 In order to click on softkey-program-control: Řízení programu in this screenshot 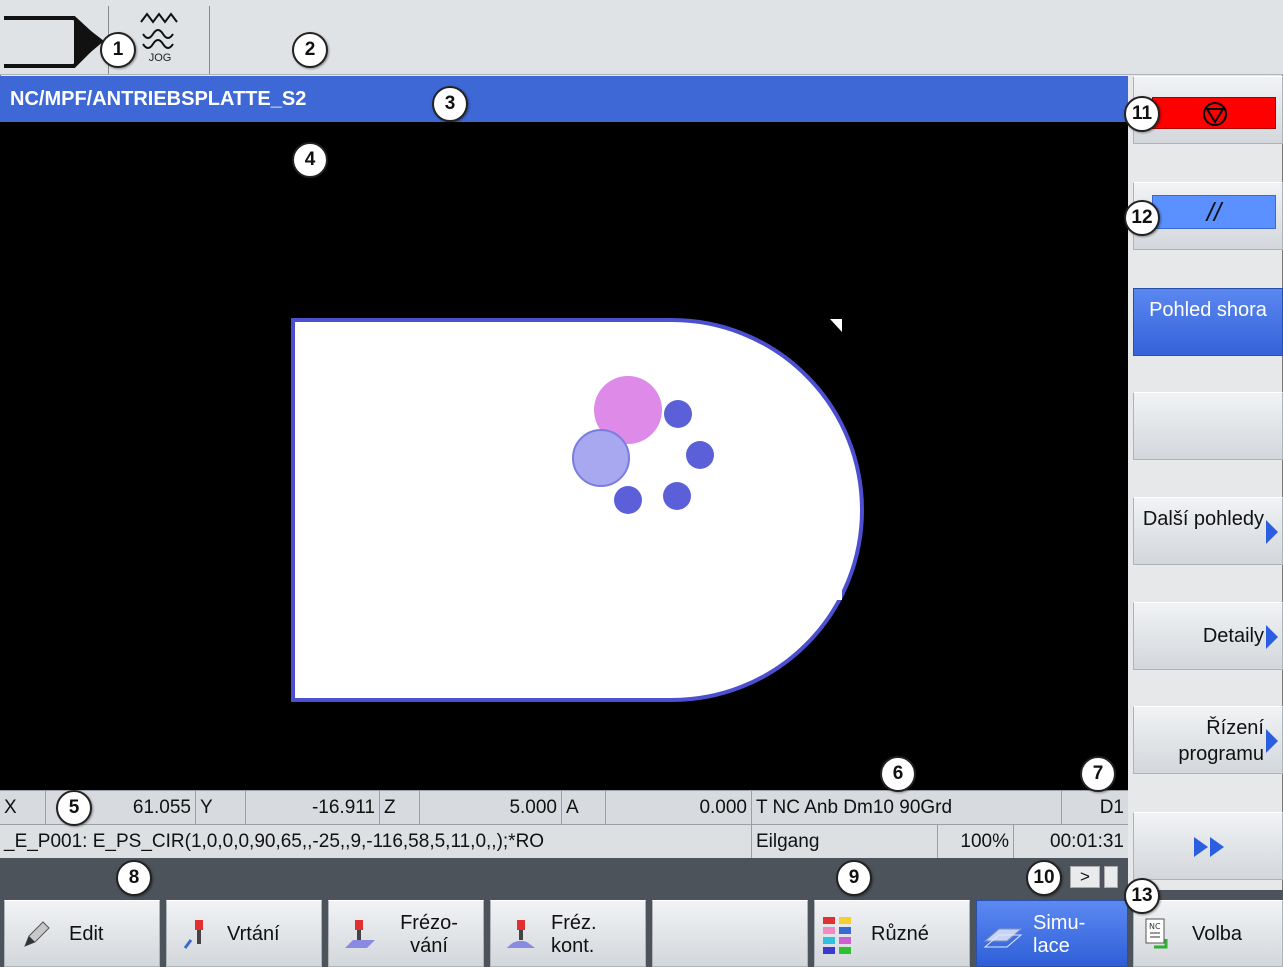, I will do `click(1208, 740)`.